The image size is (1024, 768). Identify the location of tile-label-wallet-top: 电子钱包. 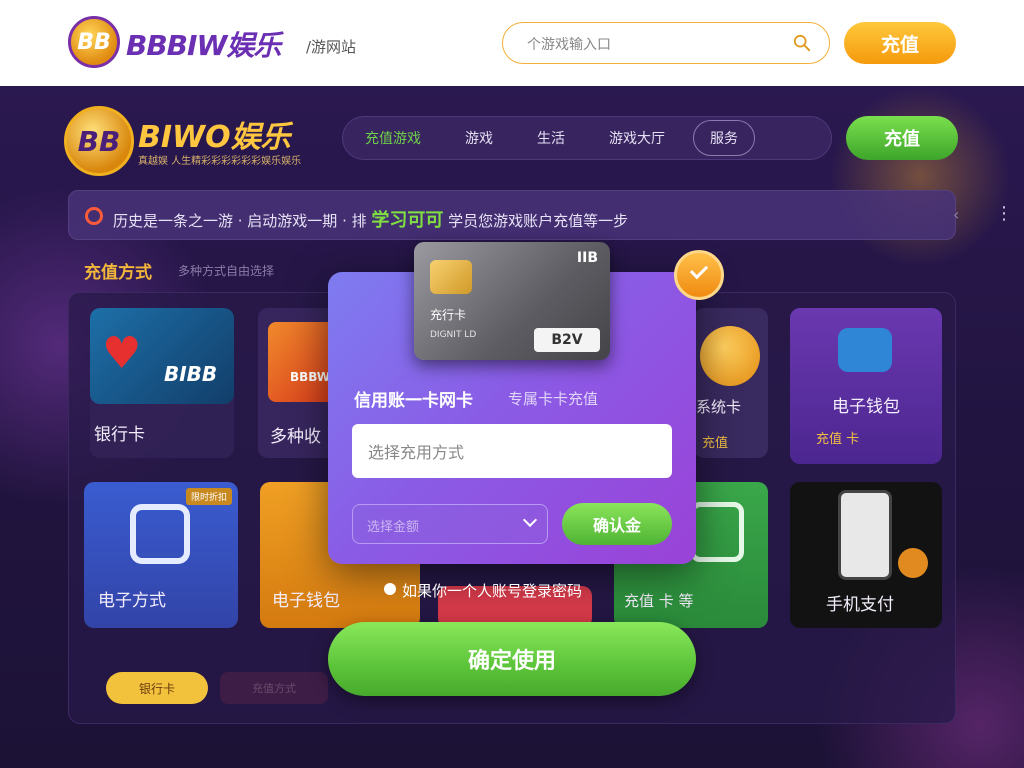
(866, 407).